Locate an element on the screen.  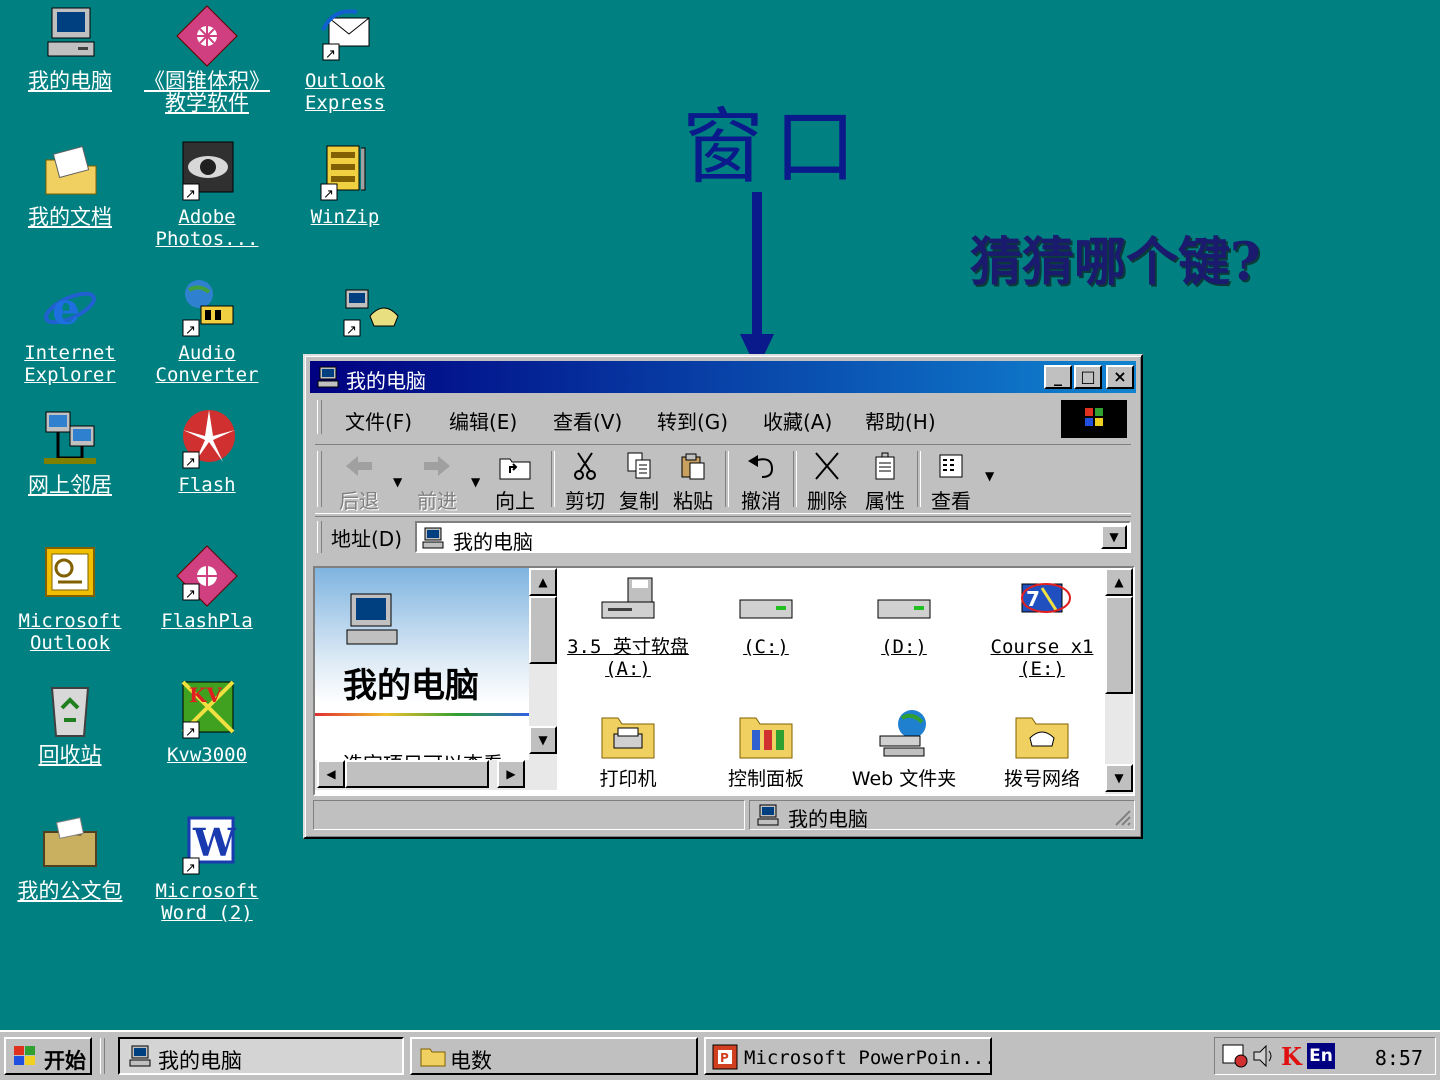
desktop-icon-flashplayer: ↗ FlashPla is located at coordinates (207, 588).